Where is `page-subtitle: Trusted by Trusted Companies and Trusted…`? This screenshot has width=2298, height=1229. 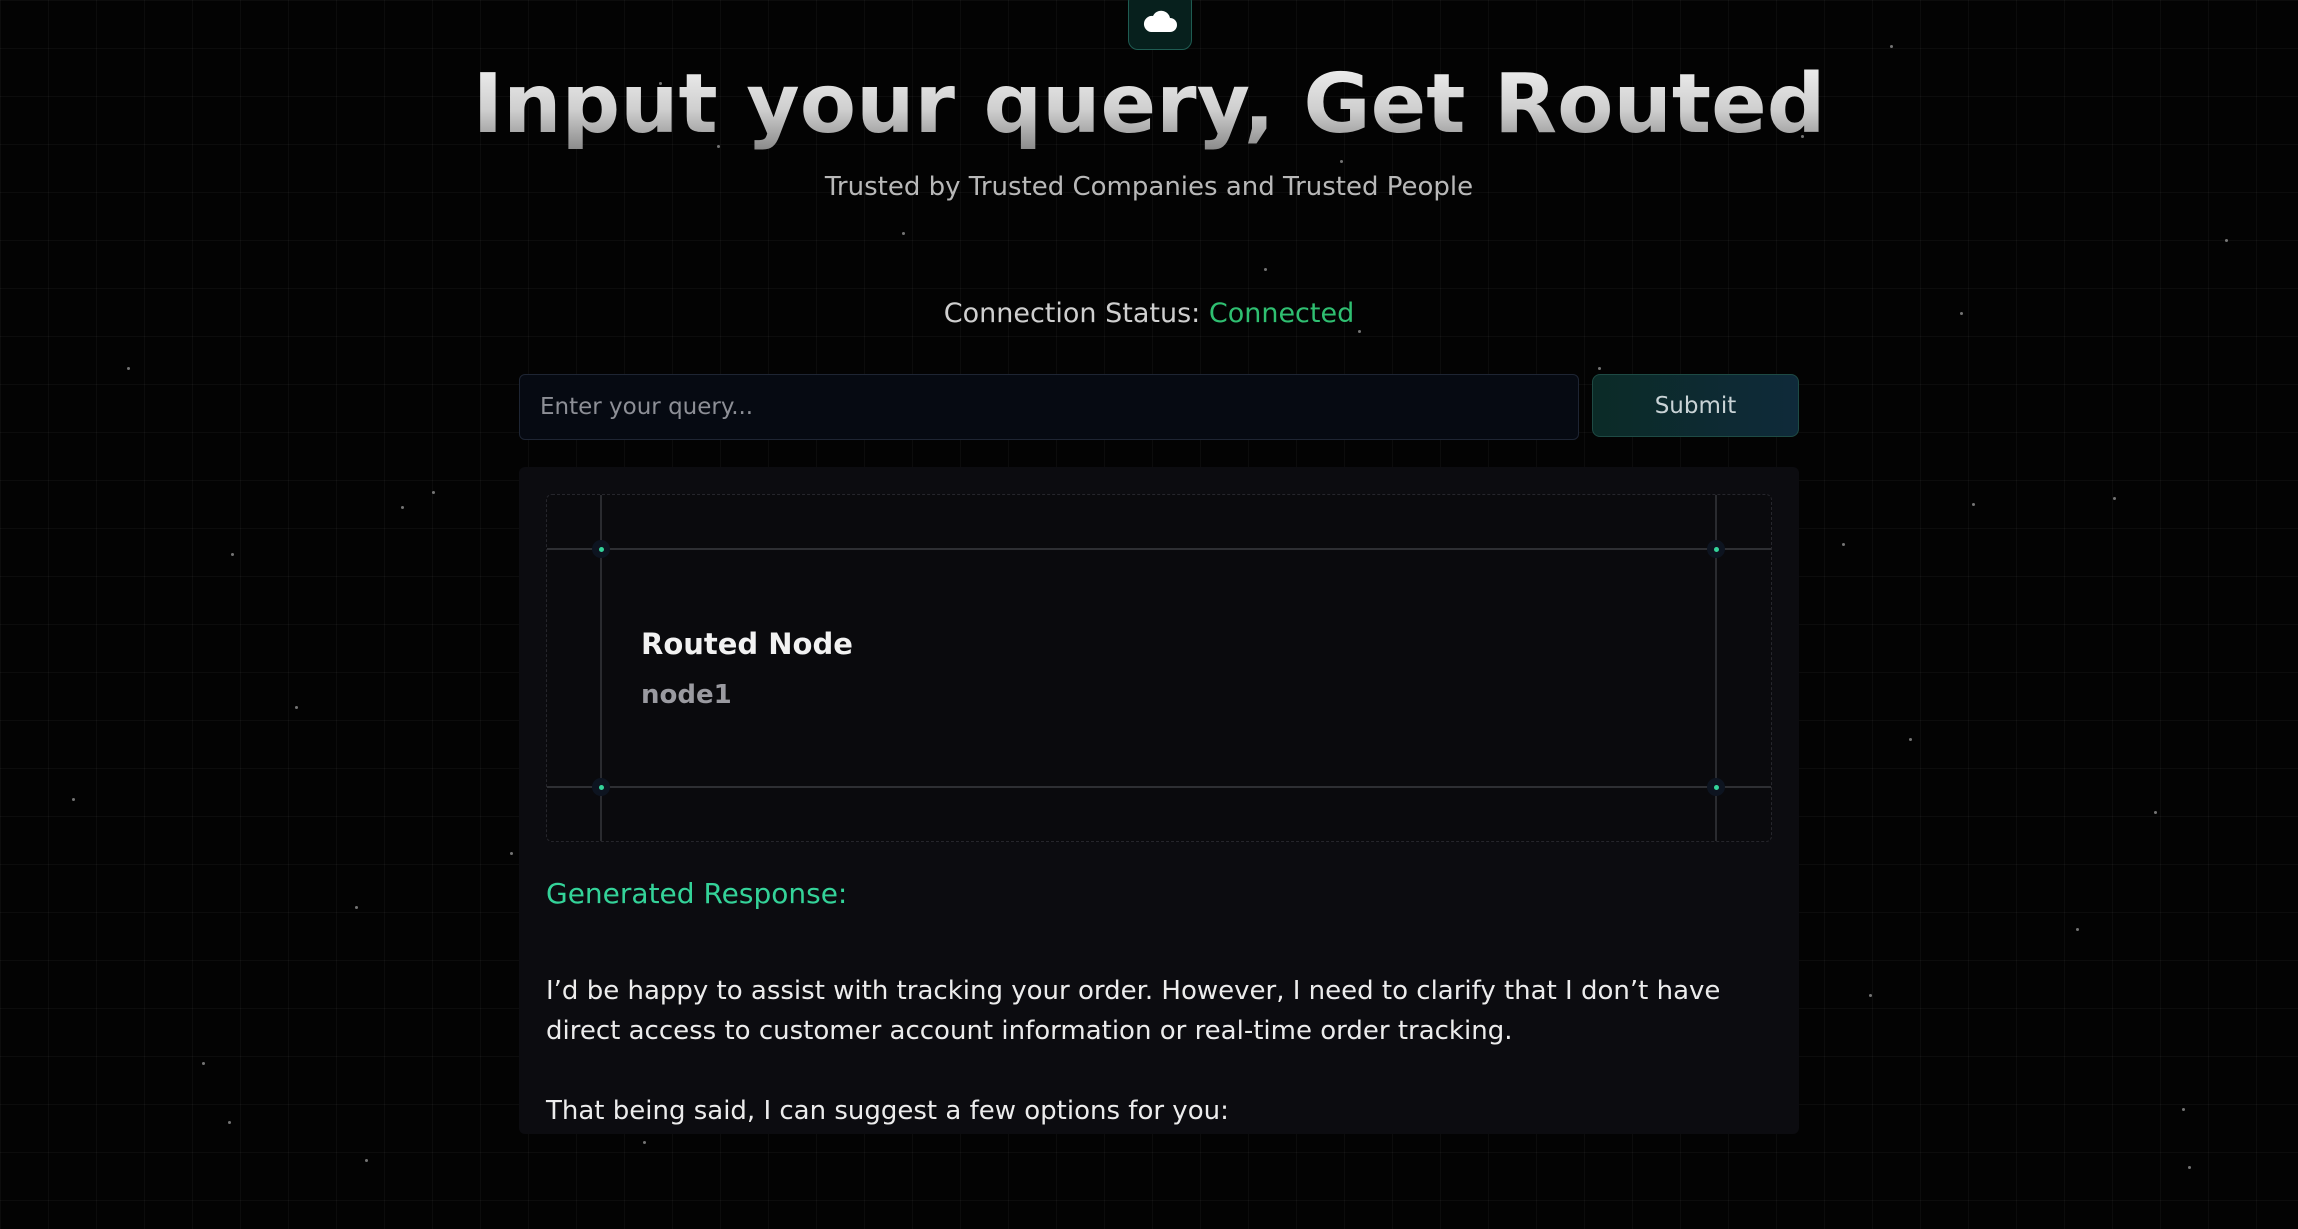 page-subtitle: Trusted by Trusted Companies and Trusted… is located at coordinates (1149, 187).